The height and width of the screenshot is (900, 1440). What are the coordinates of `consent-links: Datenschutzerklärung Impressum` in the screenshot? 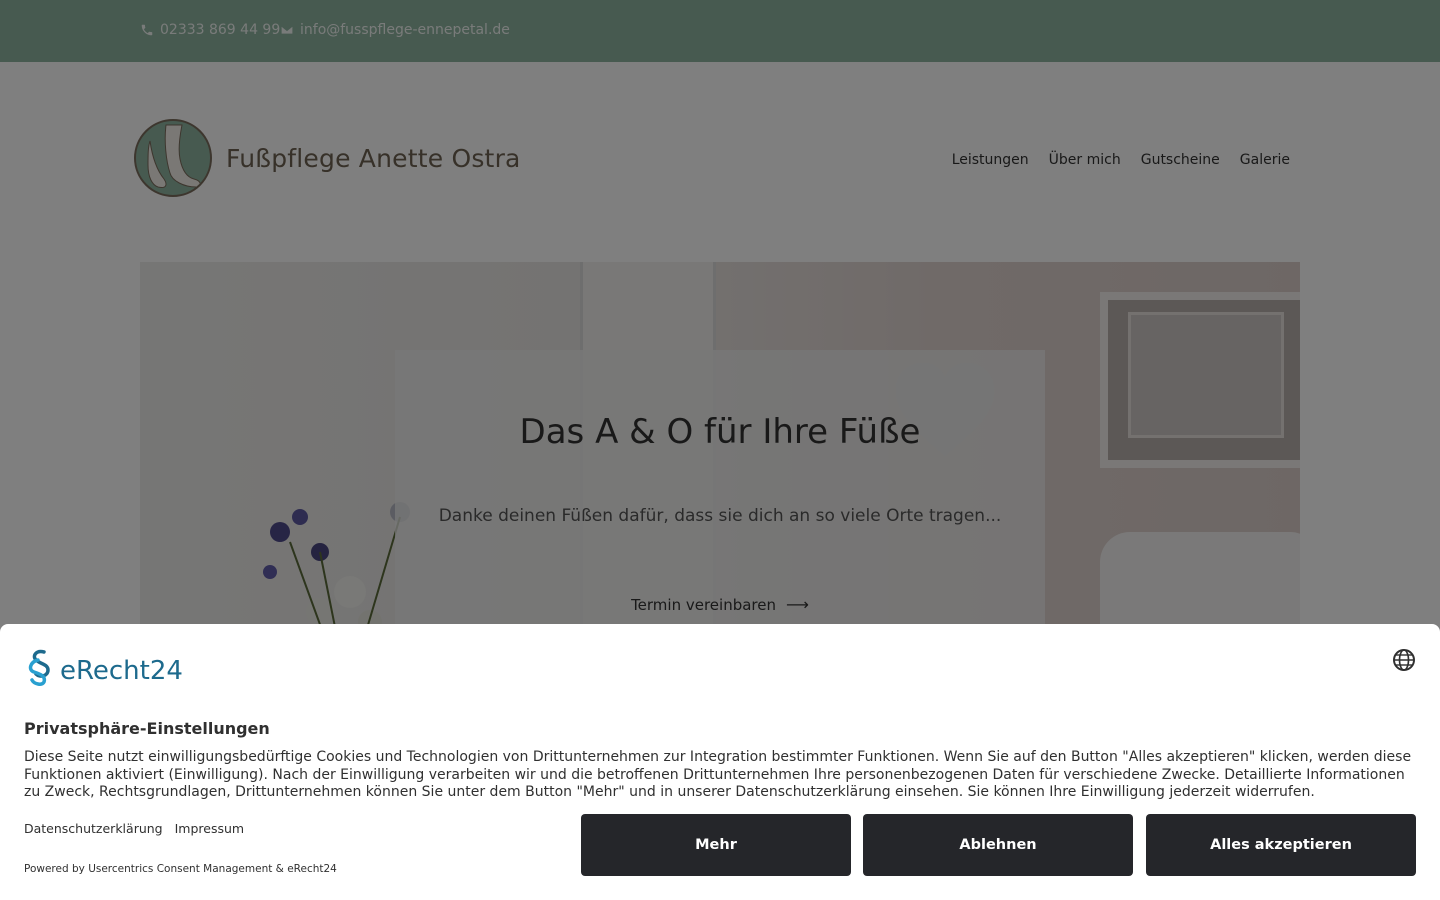 It's located at (134, 828).